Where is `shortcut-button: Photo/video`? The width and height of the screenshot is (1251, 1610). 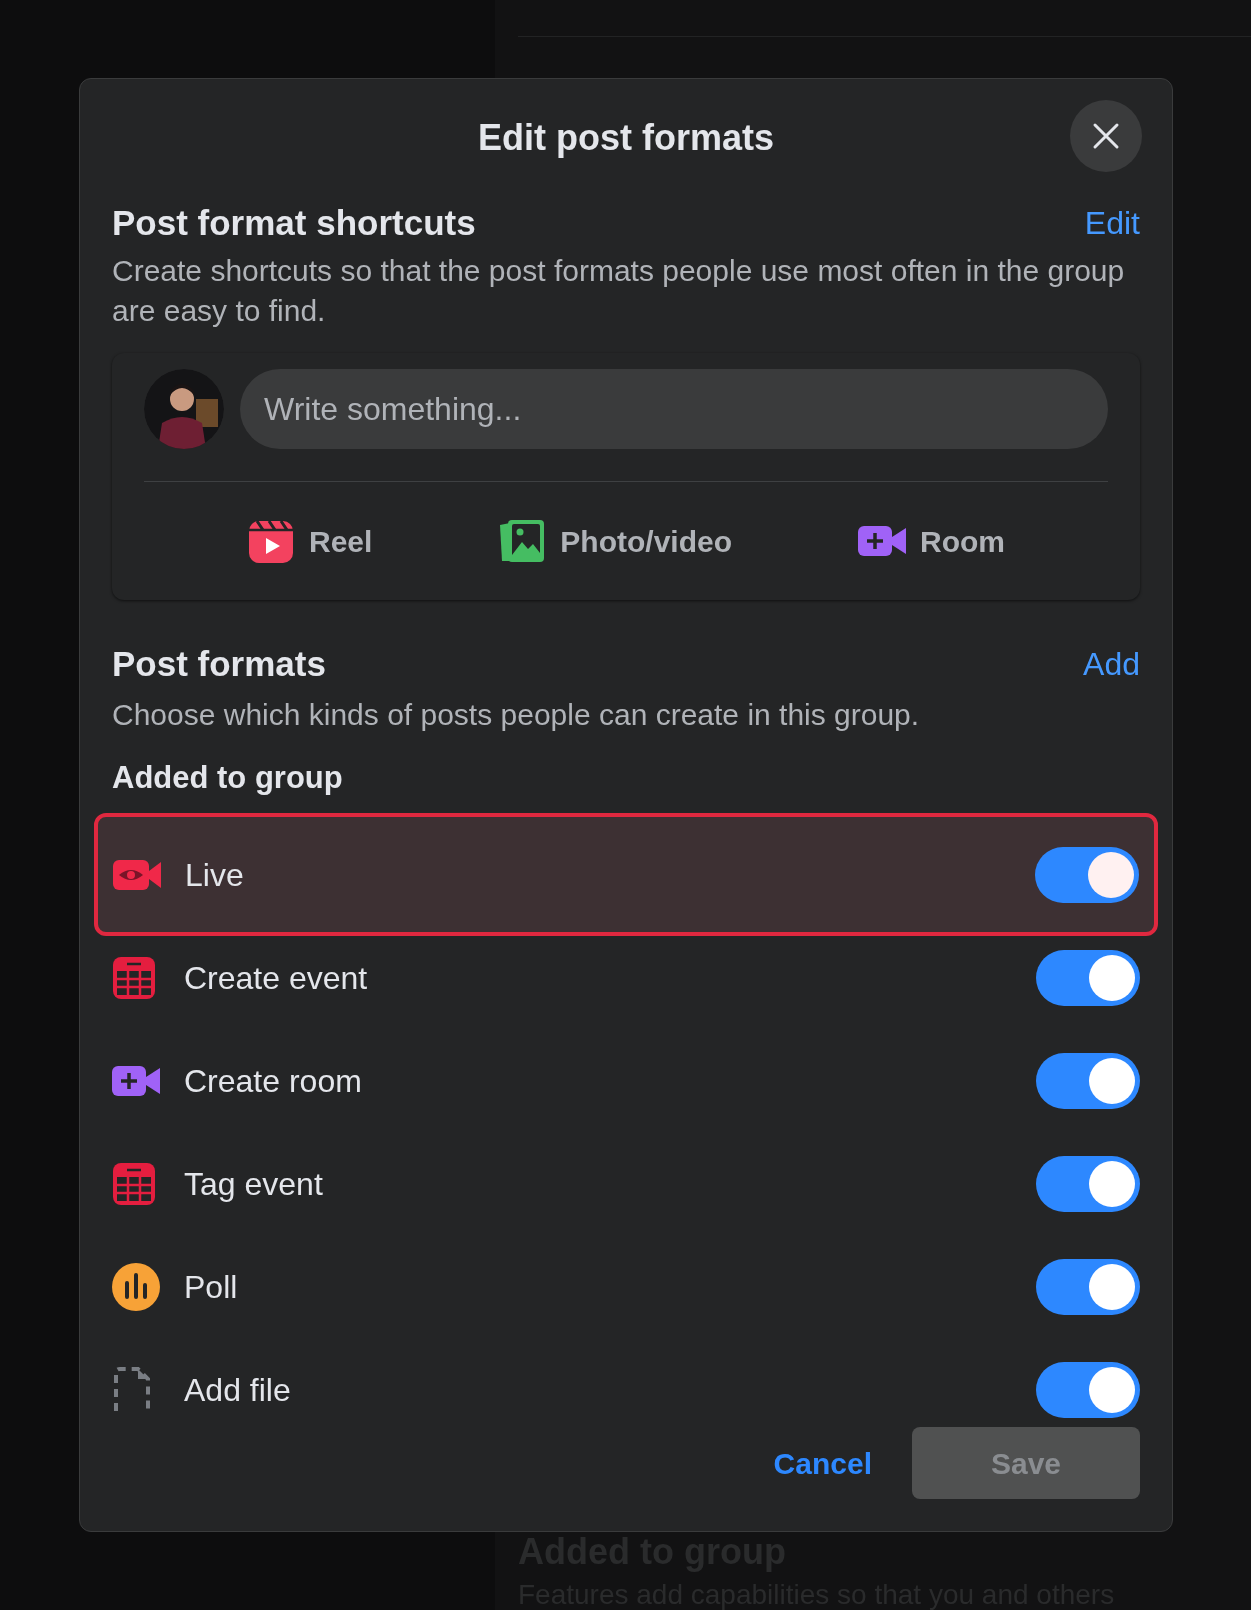 shortcut-button: Photo/video is located at coordinates (615, 541).